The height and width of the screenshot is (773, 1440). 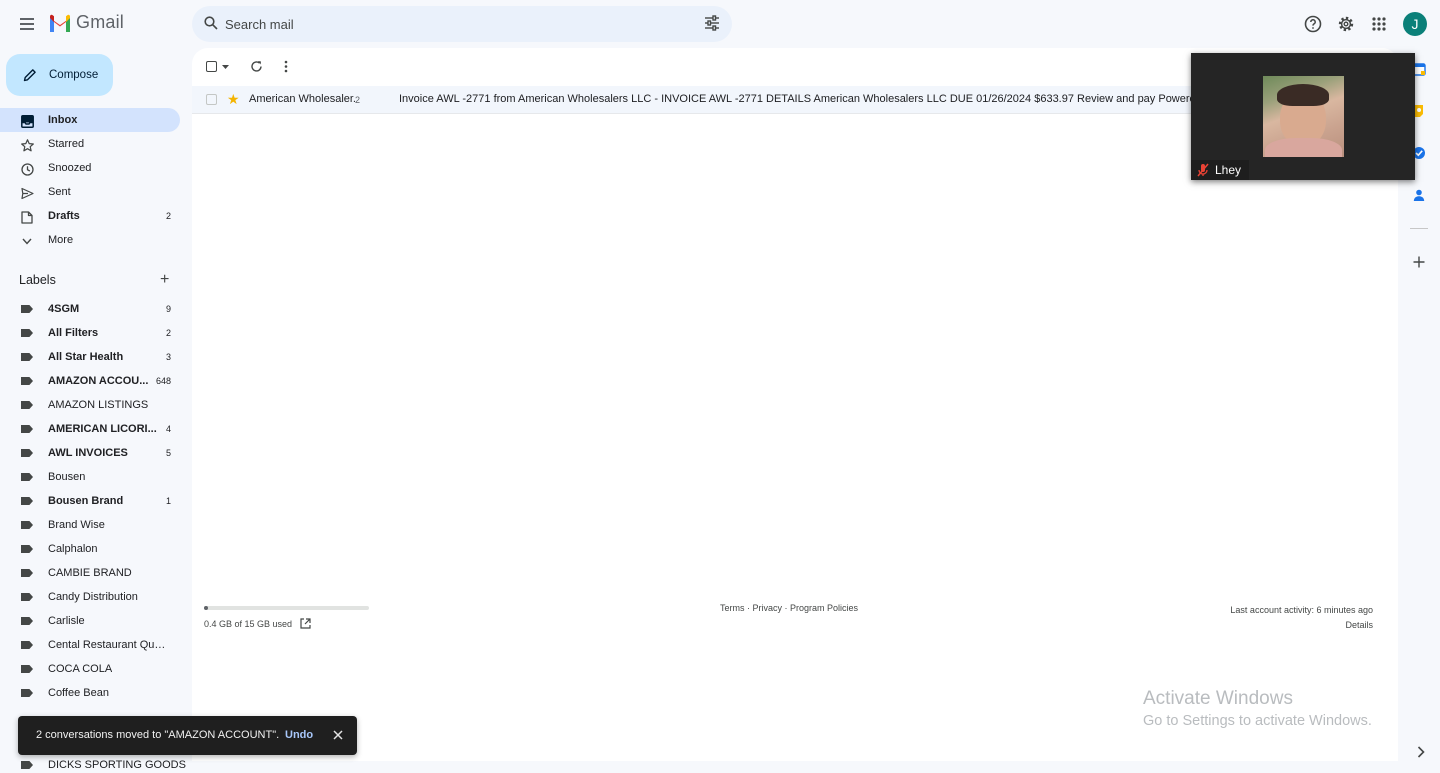 I want to click on account-avatar: J, so click(x=1415, y=24).